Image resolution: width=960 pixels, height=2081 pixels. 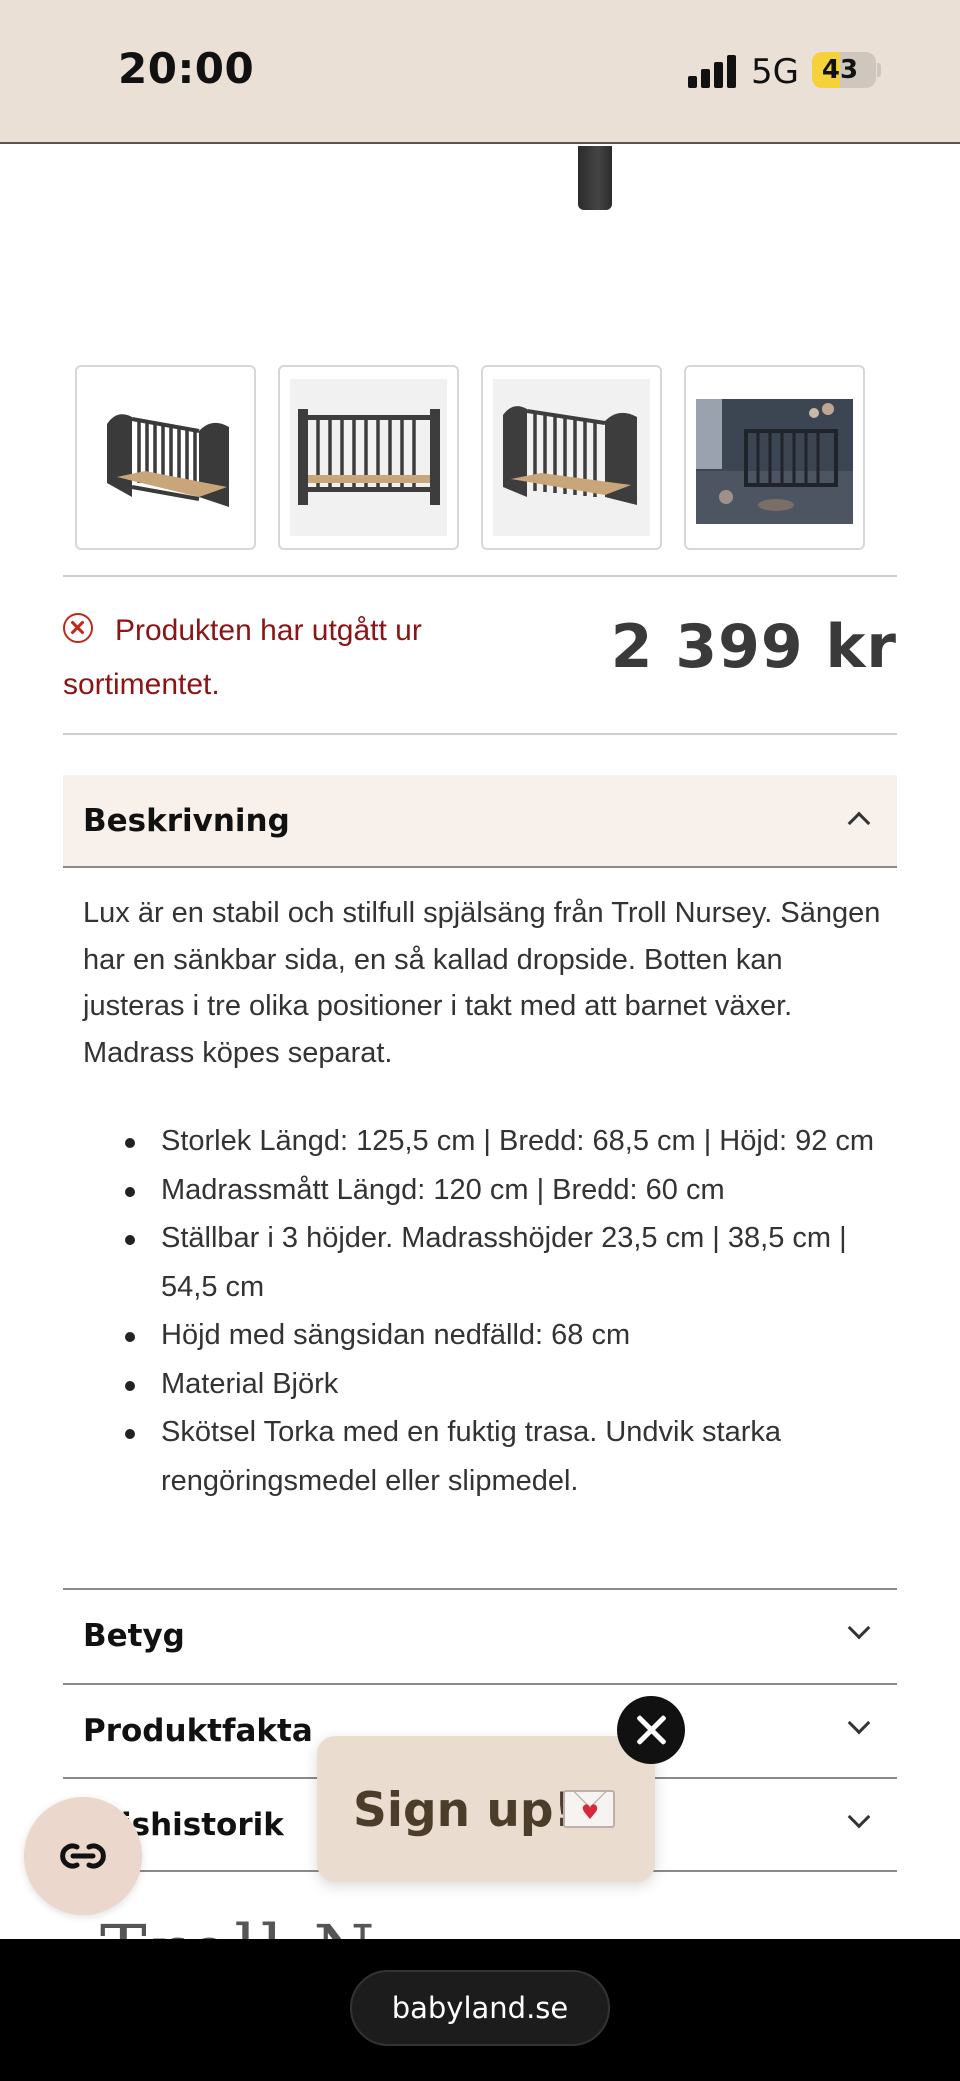 What do you see at coordinates (134, 1636) in the screenshot?
I see `accordion-rating-title: Betyg` at bounding box center [134, 1636].